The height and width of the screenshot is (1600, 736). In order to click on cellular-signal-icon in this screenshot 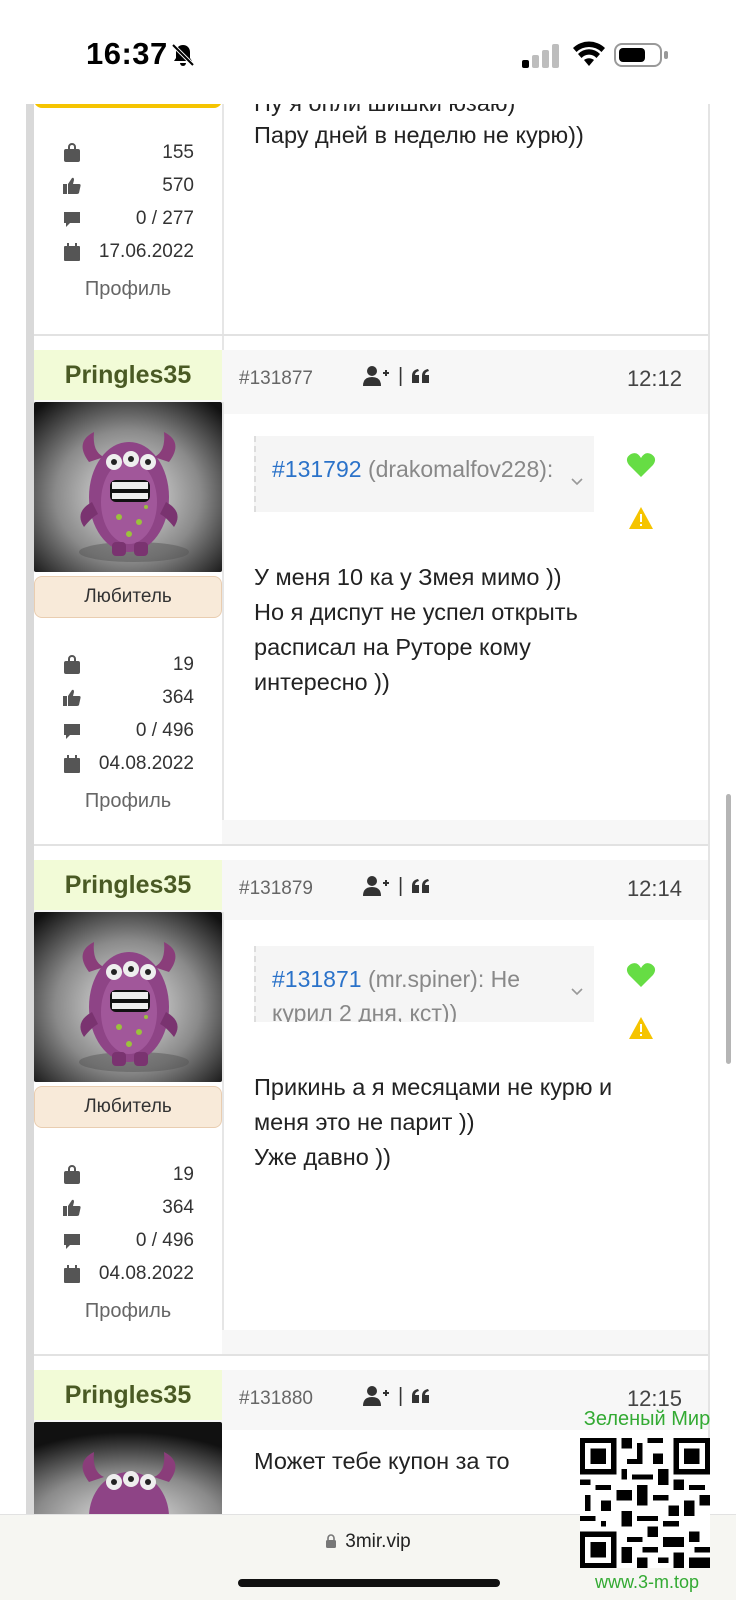, I will do `click(540, 56)`.